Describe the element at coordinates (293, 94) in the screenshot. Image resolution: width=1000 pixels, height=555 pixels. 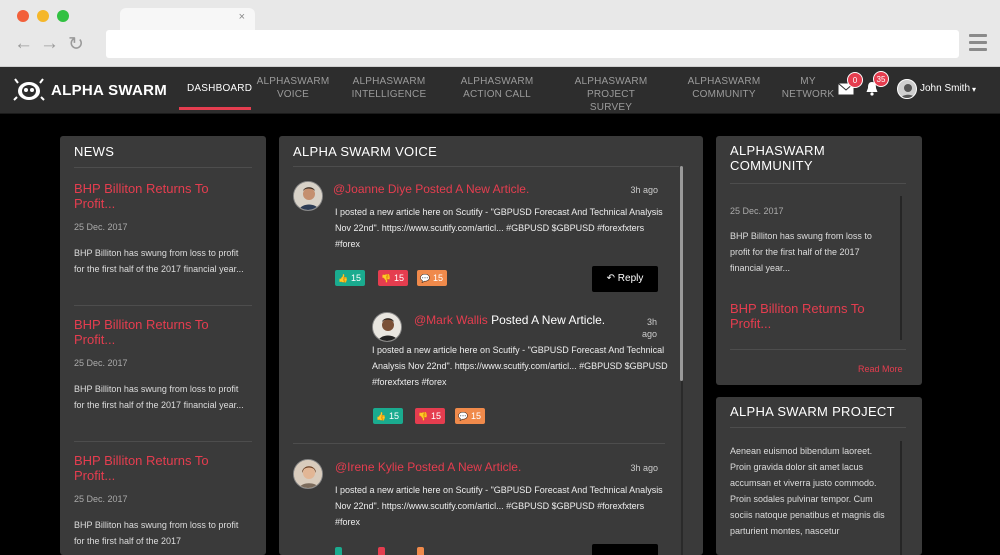
I see `nav-label: VOICE` at that location.